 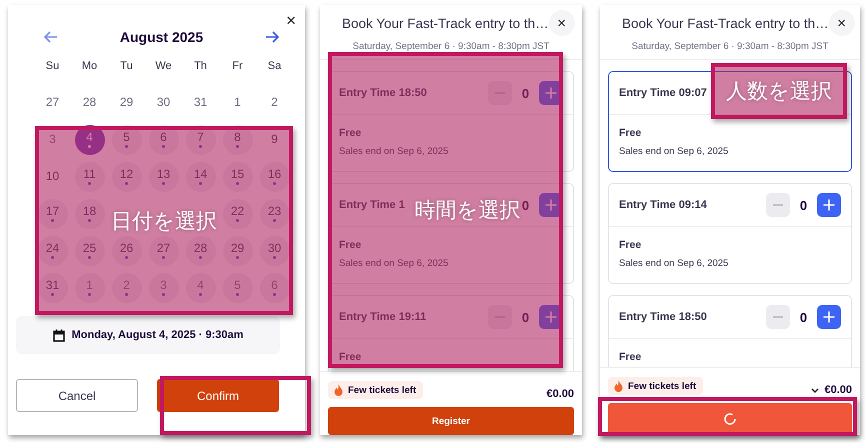 What do you see at coordinates (158, 335) in the screenshot?
I see `selected-date-text: Monday, August 4, 2025 · 9:30am` at bounding box center [158, 335].